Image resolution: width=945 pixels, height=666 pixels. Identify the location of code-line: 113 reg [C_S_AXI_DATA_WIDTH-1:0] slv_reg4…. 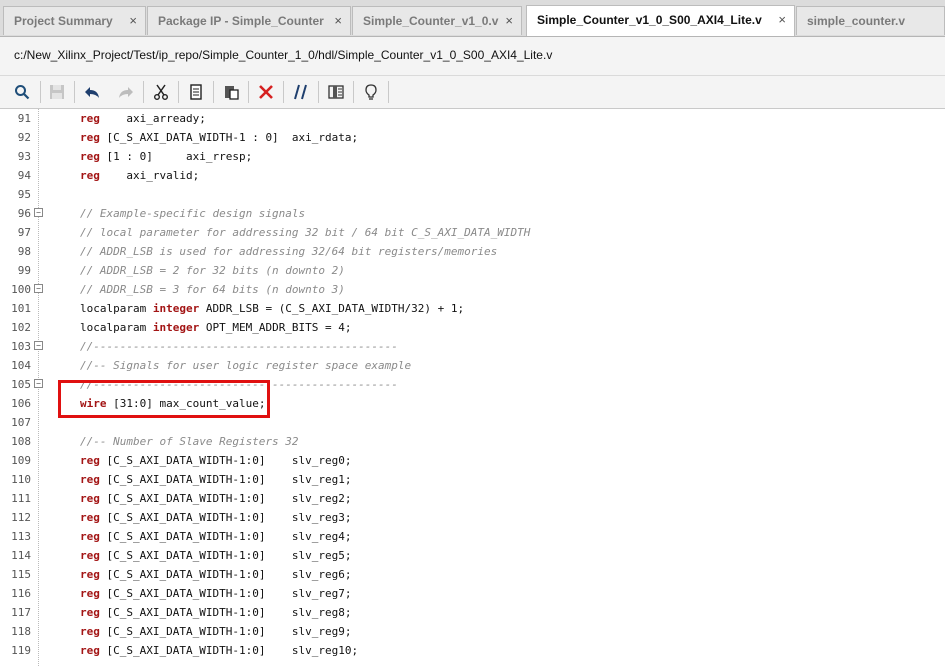
(472, 536).